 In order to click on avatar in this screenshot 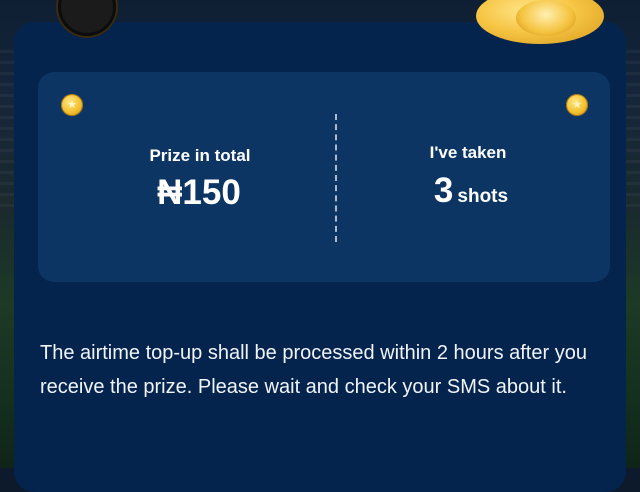, I will do `click(87, 18)`.